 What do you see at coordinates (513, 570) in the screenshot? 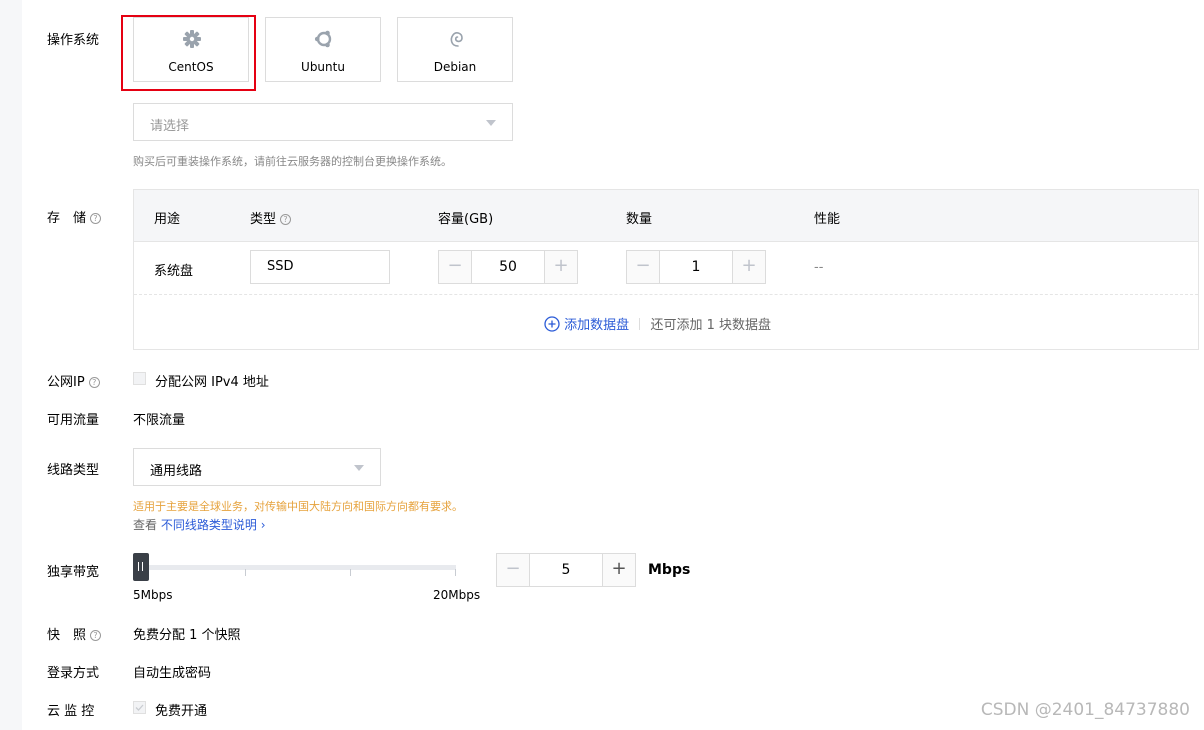
I see `bandwidth-decrease-button: −` at bounding box center [513, 570].